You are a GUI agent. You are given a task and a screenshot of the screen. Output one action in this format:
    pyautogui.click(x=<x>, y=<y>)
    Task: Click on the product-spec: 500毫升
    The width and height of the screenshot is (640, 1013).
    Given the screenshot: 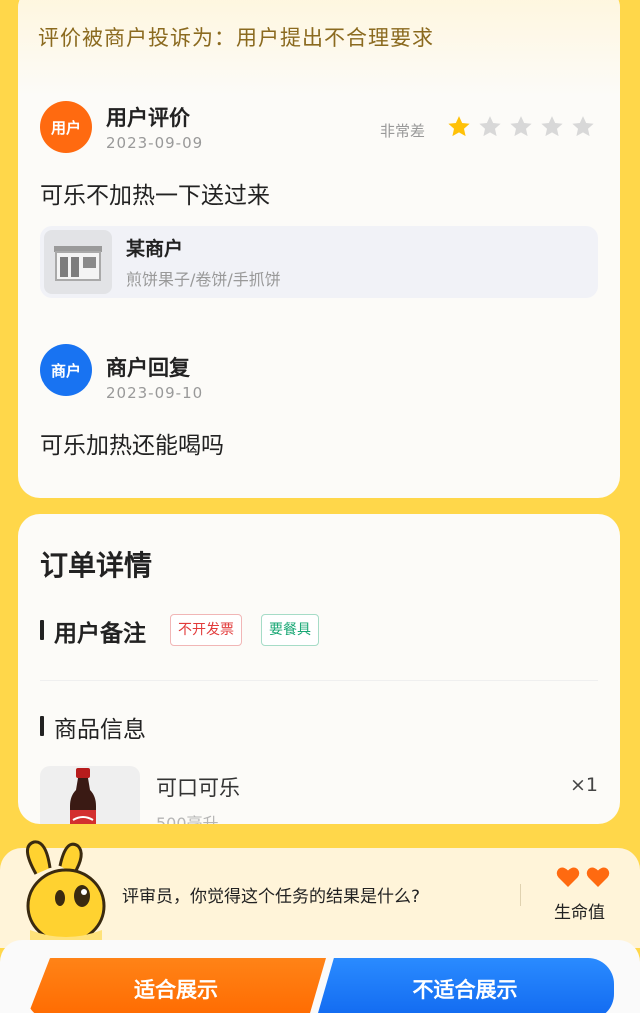 What is the action you would take?
    pyautogui.click(x=187, y=819)
    